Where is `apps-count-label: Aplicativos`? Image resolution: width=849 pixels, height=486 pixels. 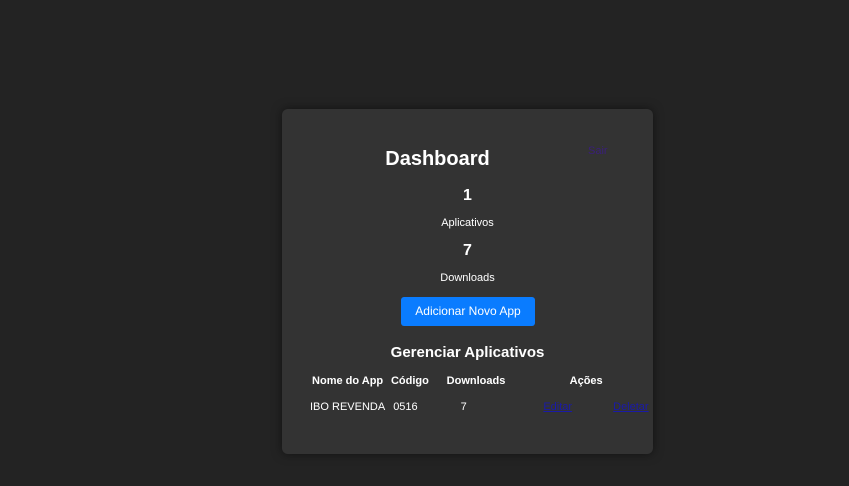 apps-count-label: Aplicativos is located at coordinates (467, 223).